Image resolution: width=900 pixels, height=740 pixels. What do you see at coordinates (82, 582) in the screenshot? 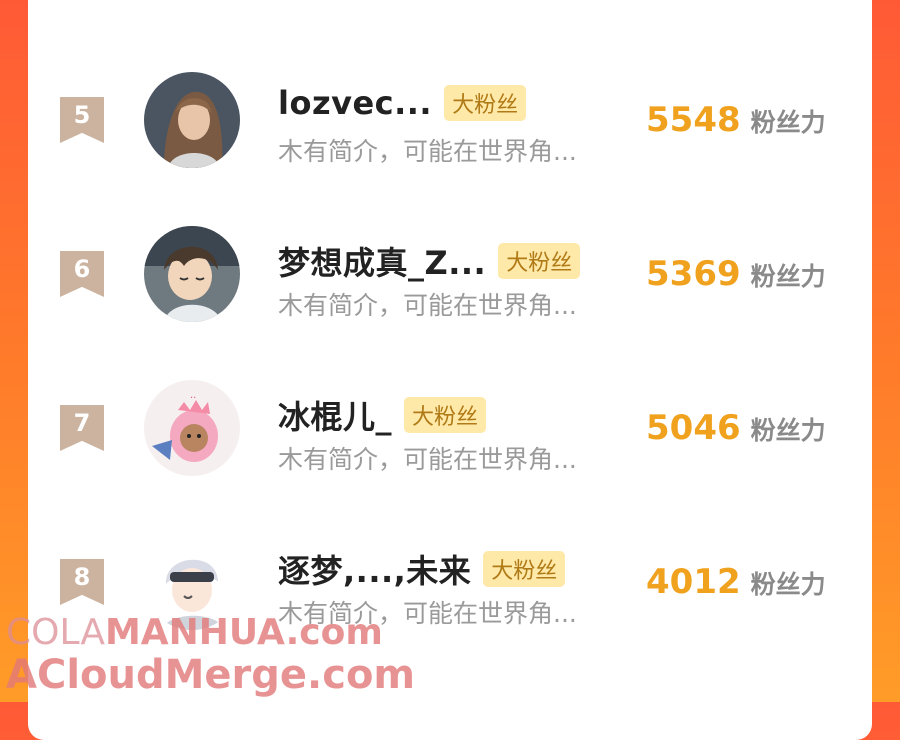
I see `rank-badge: 8` at bounding box center [82, 582].